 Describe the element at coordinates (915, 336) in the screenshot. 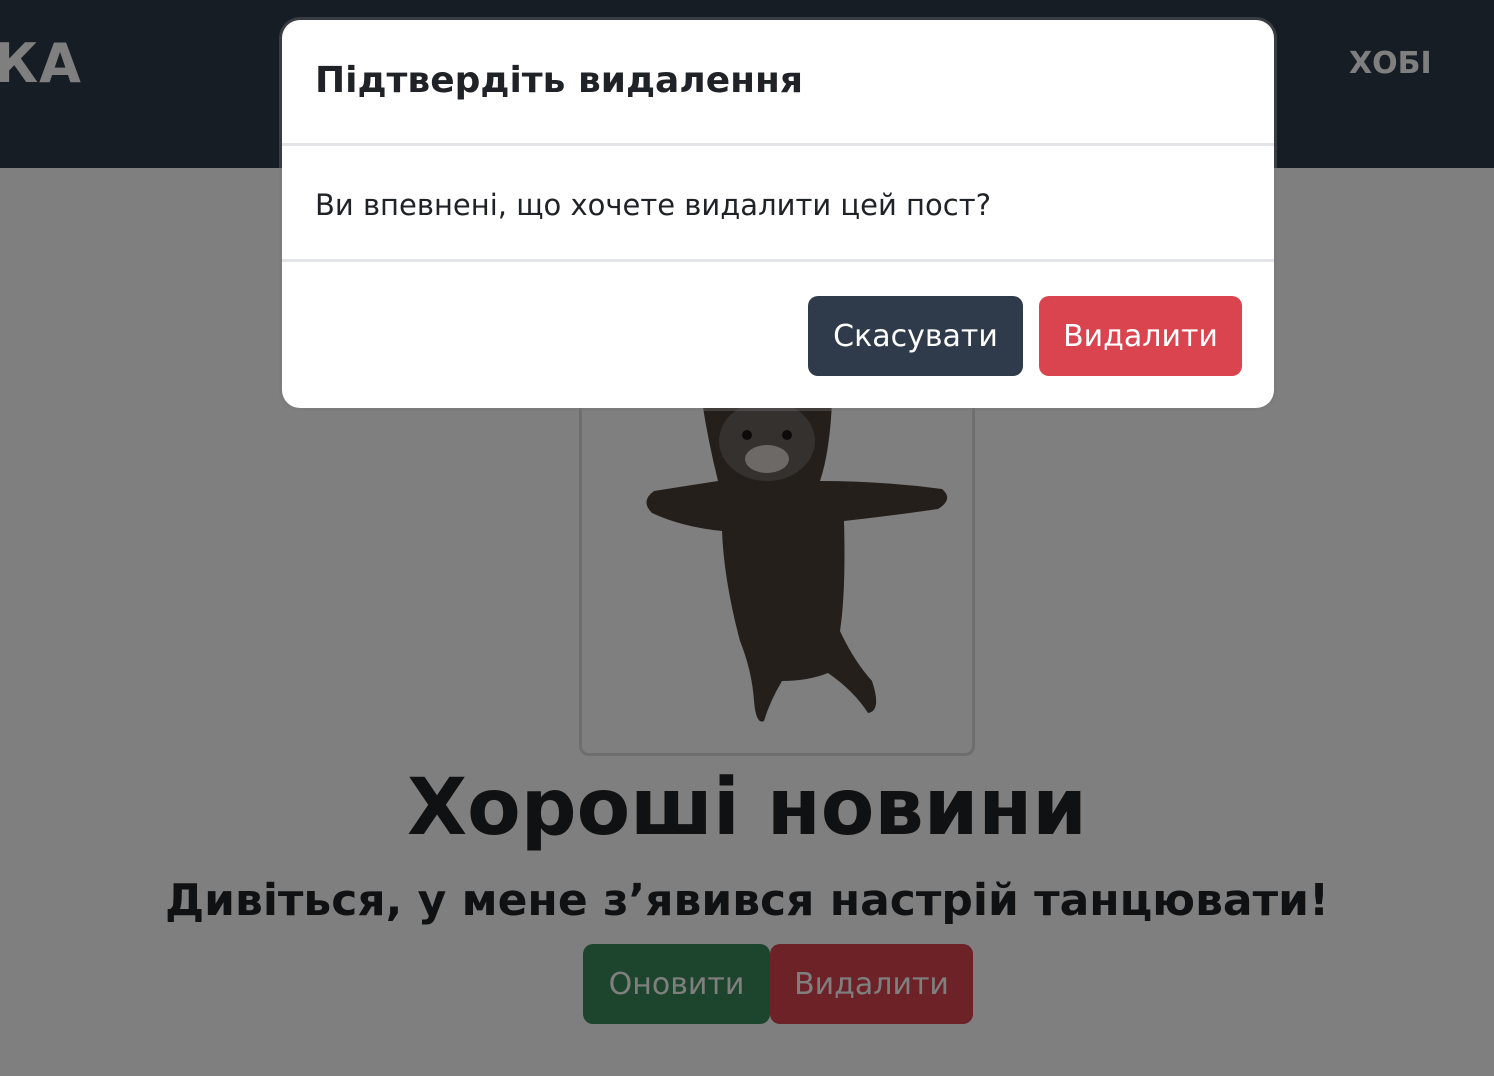

I see `cancel-button: Скасувати` at that location.